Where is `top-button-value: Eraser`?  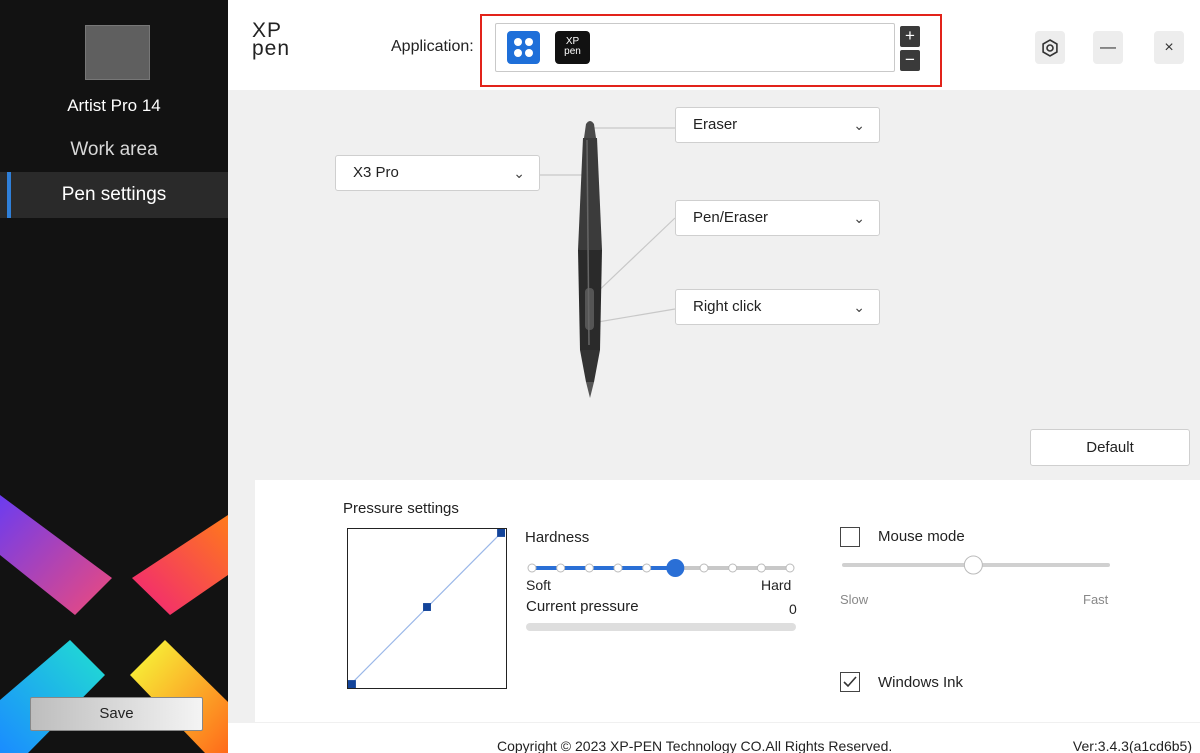 top-button-value: Eraser is located at coordinates (715, 124).